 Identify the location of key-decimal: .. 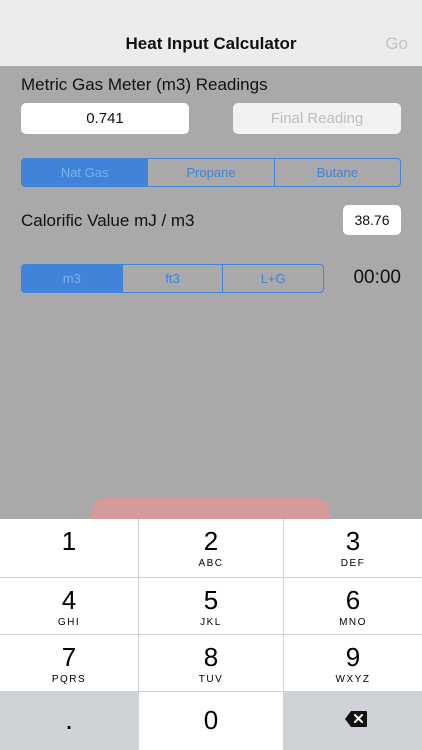
(69, 721).